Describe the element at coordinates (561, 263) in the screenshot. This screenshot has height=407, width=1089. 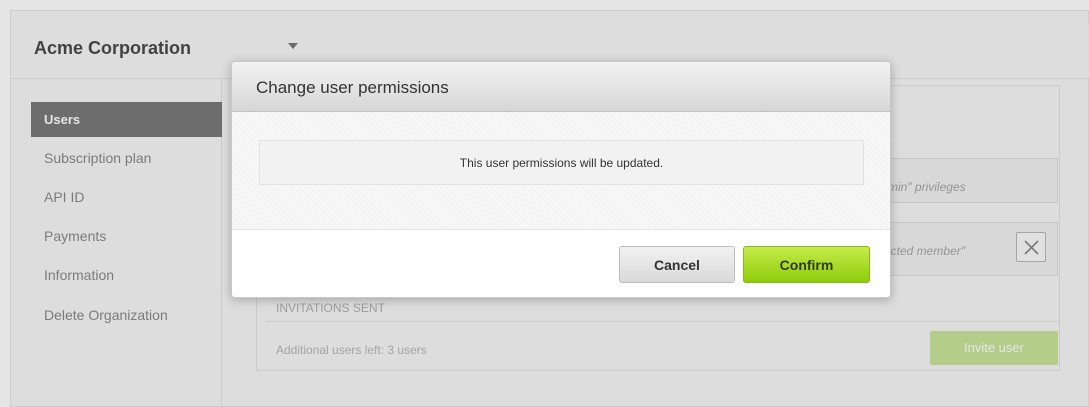
I see `dialog-footer: Cancel Confirm` at that location.